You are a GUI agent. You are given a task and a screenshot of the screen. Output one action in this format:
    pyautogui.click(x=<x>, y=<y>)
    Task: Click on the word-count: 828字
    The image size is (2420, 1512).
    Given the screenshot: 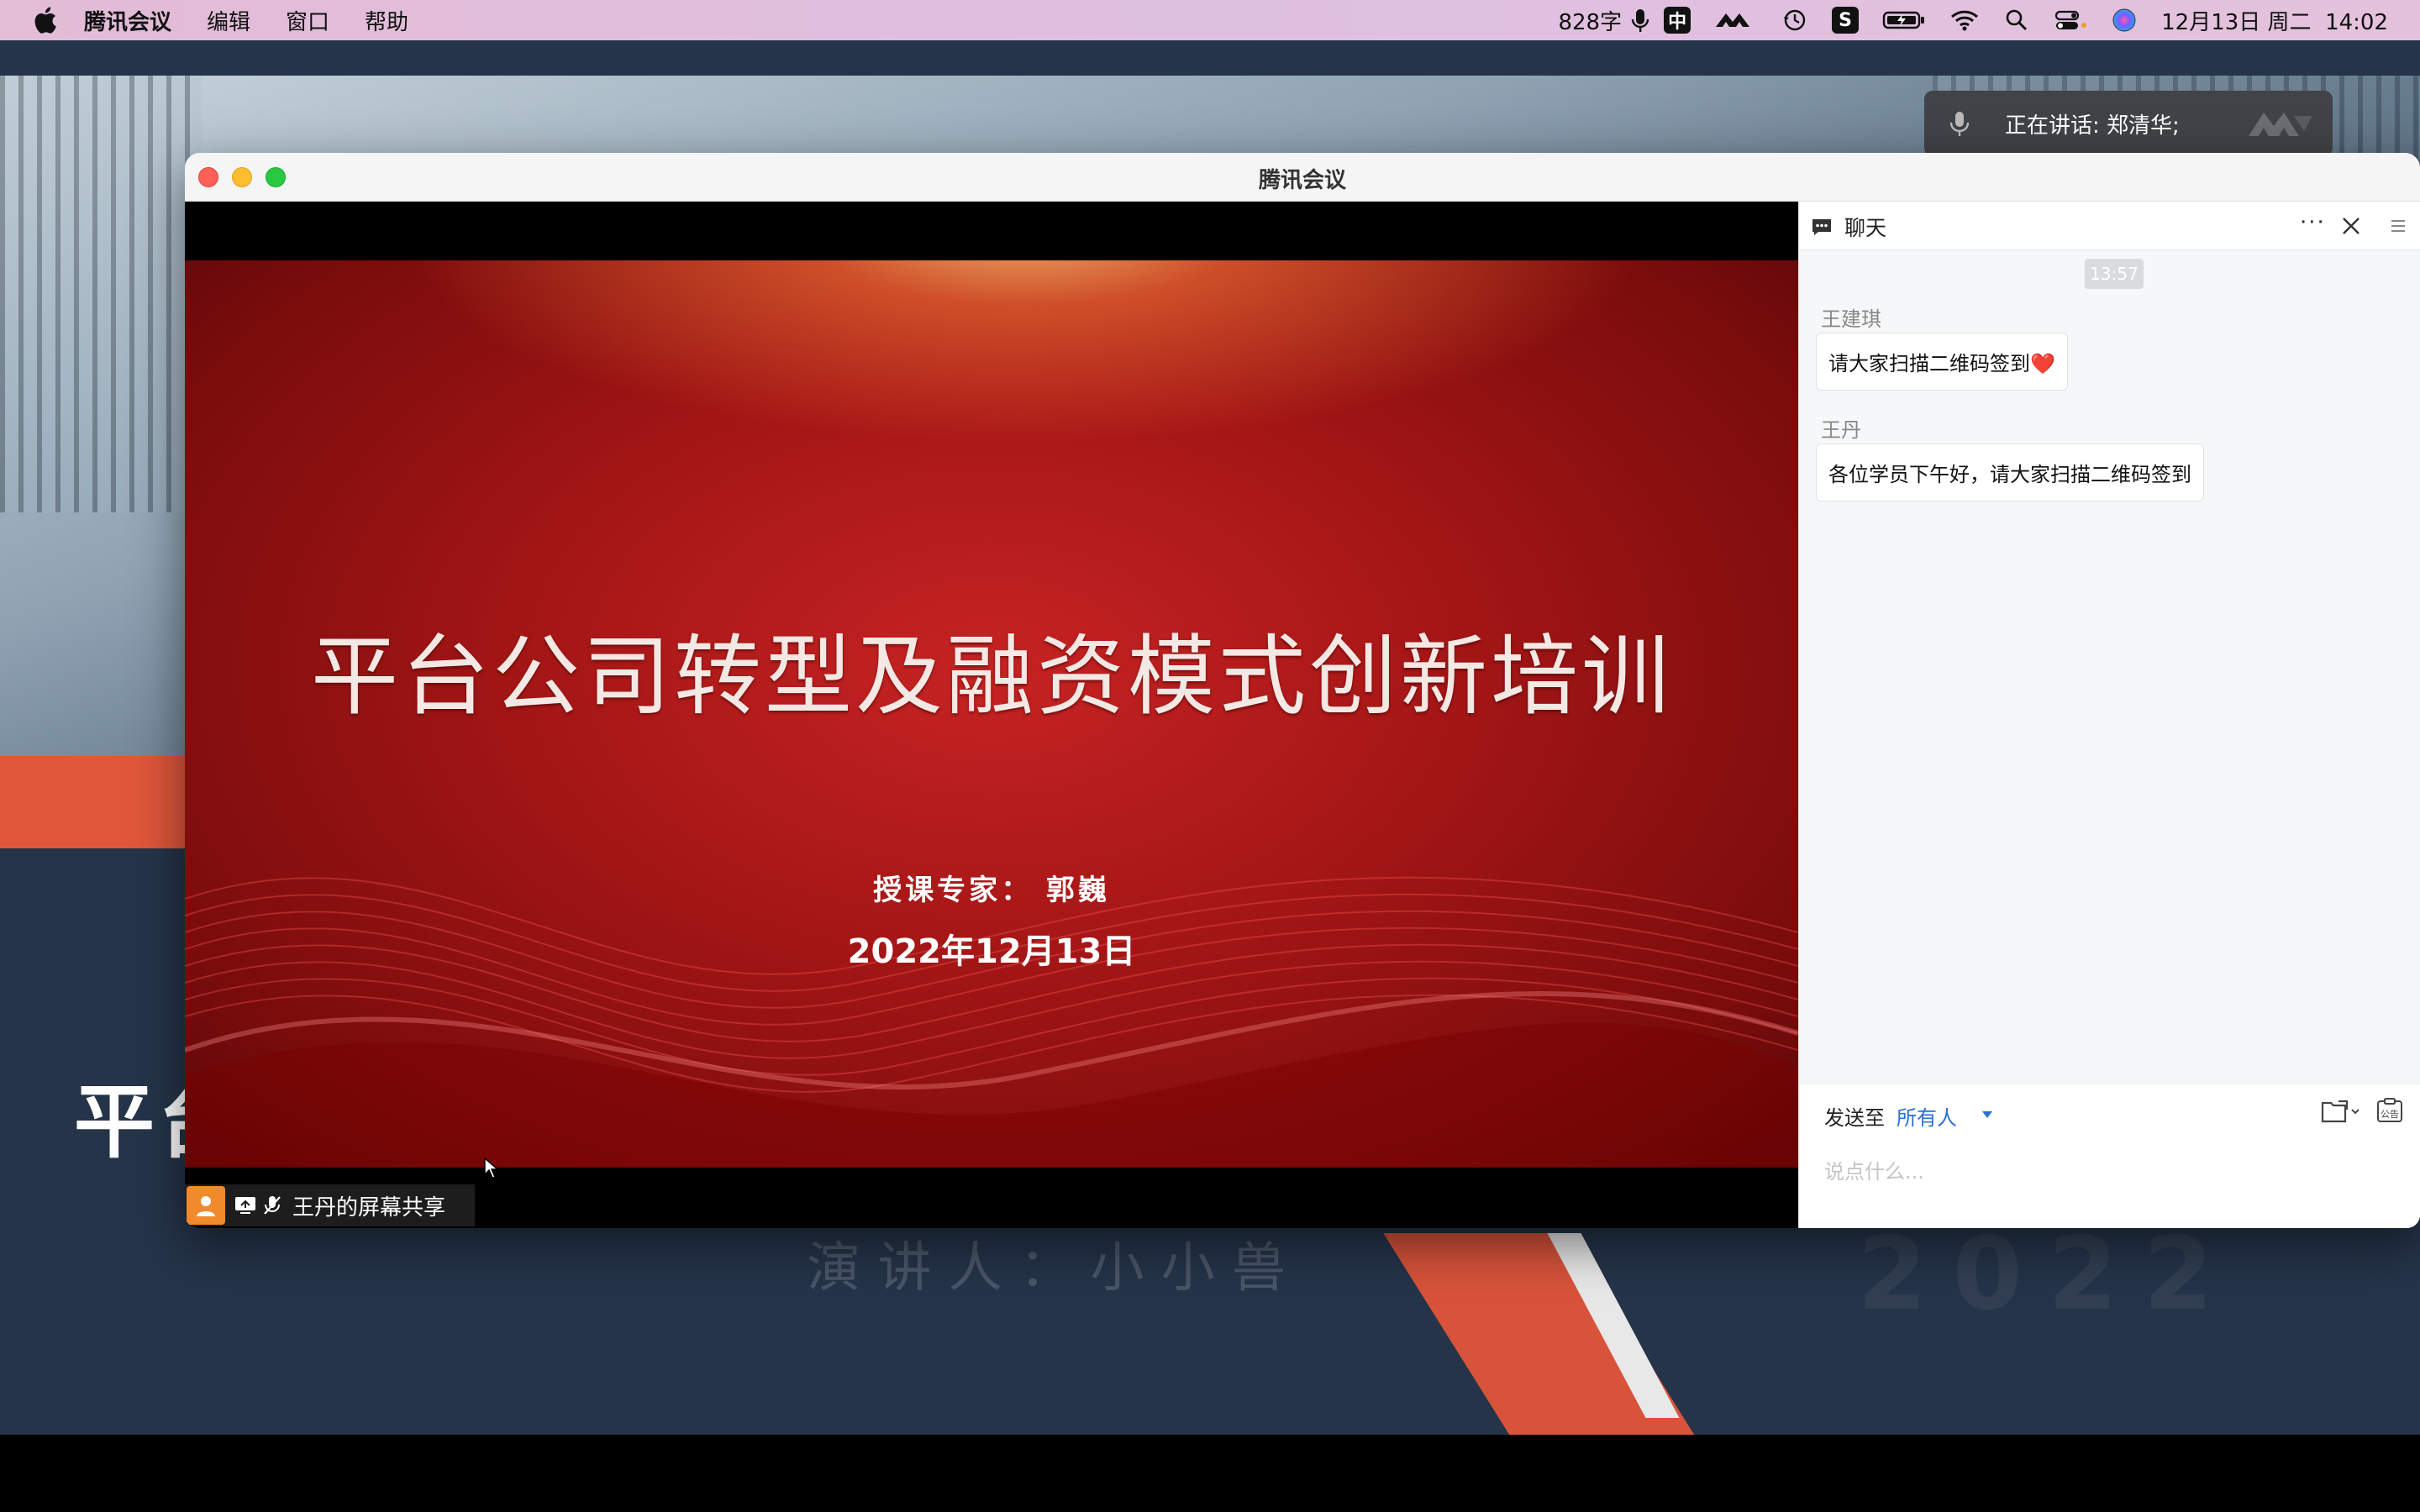 What is the action you would take?
    pyautogui.click(x=1590, y=22)
    